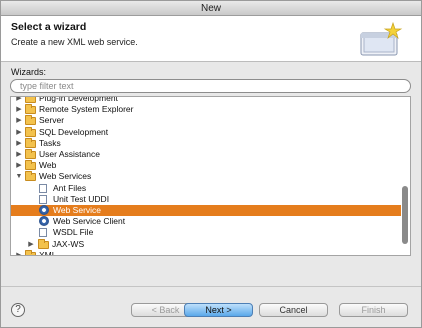 The image size is (422, 328). I want to click on scrollbar-thumb, so click(405, 215).